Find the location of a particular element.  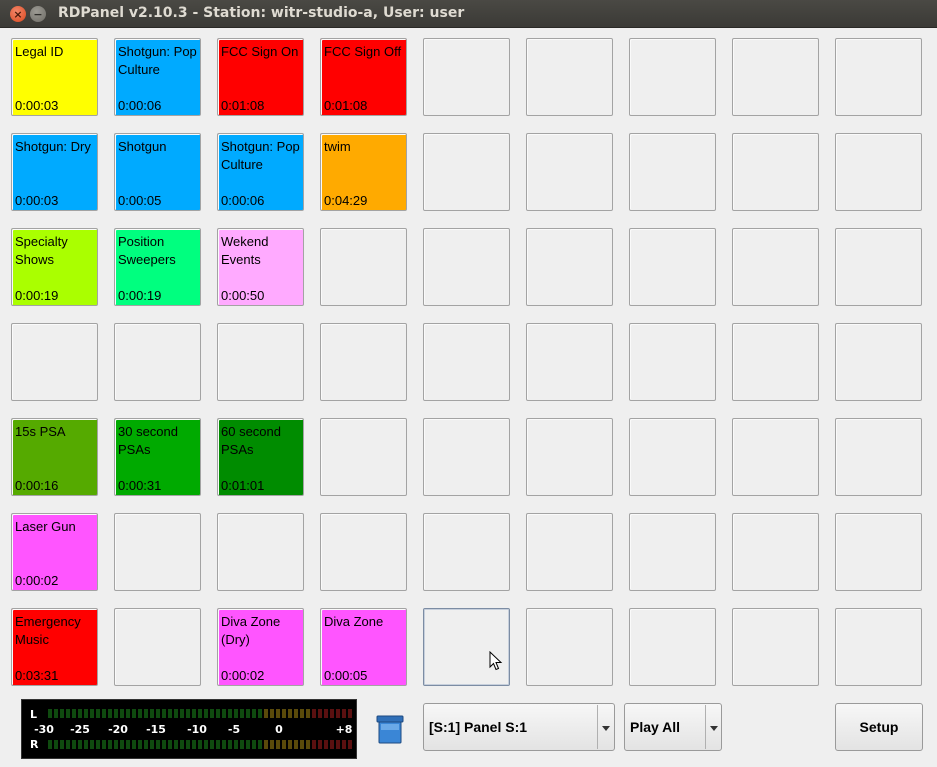

cart-button: 30 second PSAs 0:00:31 is located at coordinates (157, 457).